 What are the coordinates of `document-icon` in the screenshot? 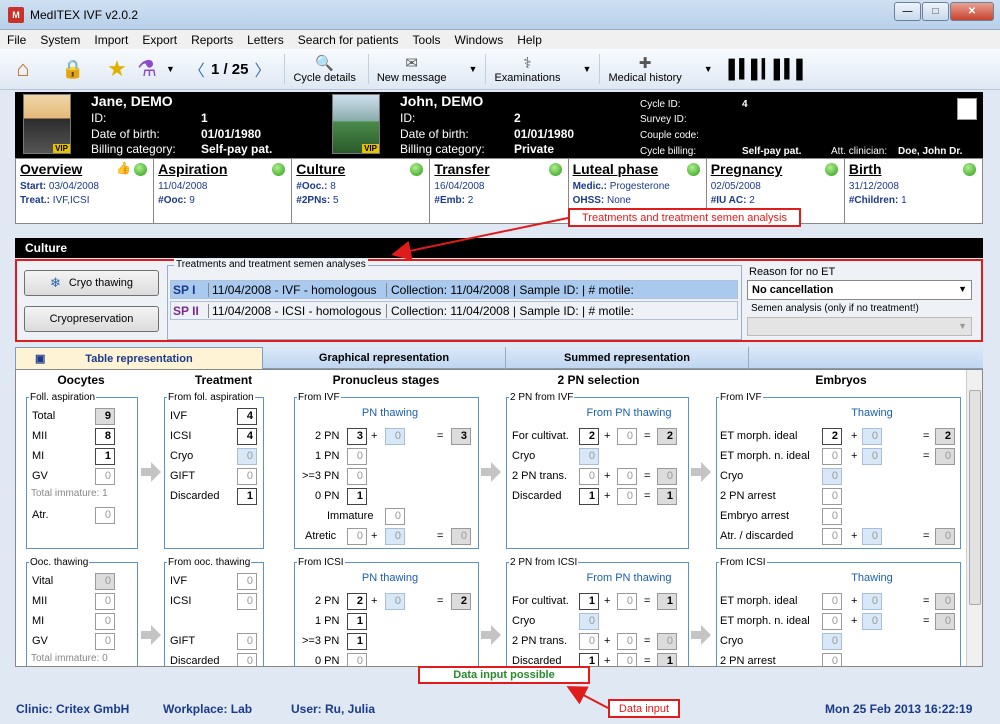 It's located at (967, 109).